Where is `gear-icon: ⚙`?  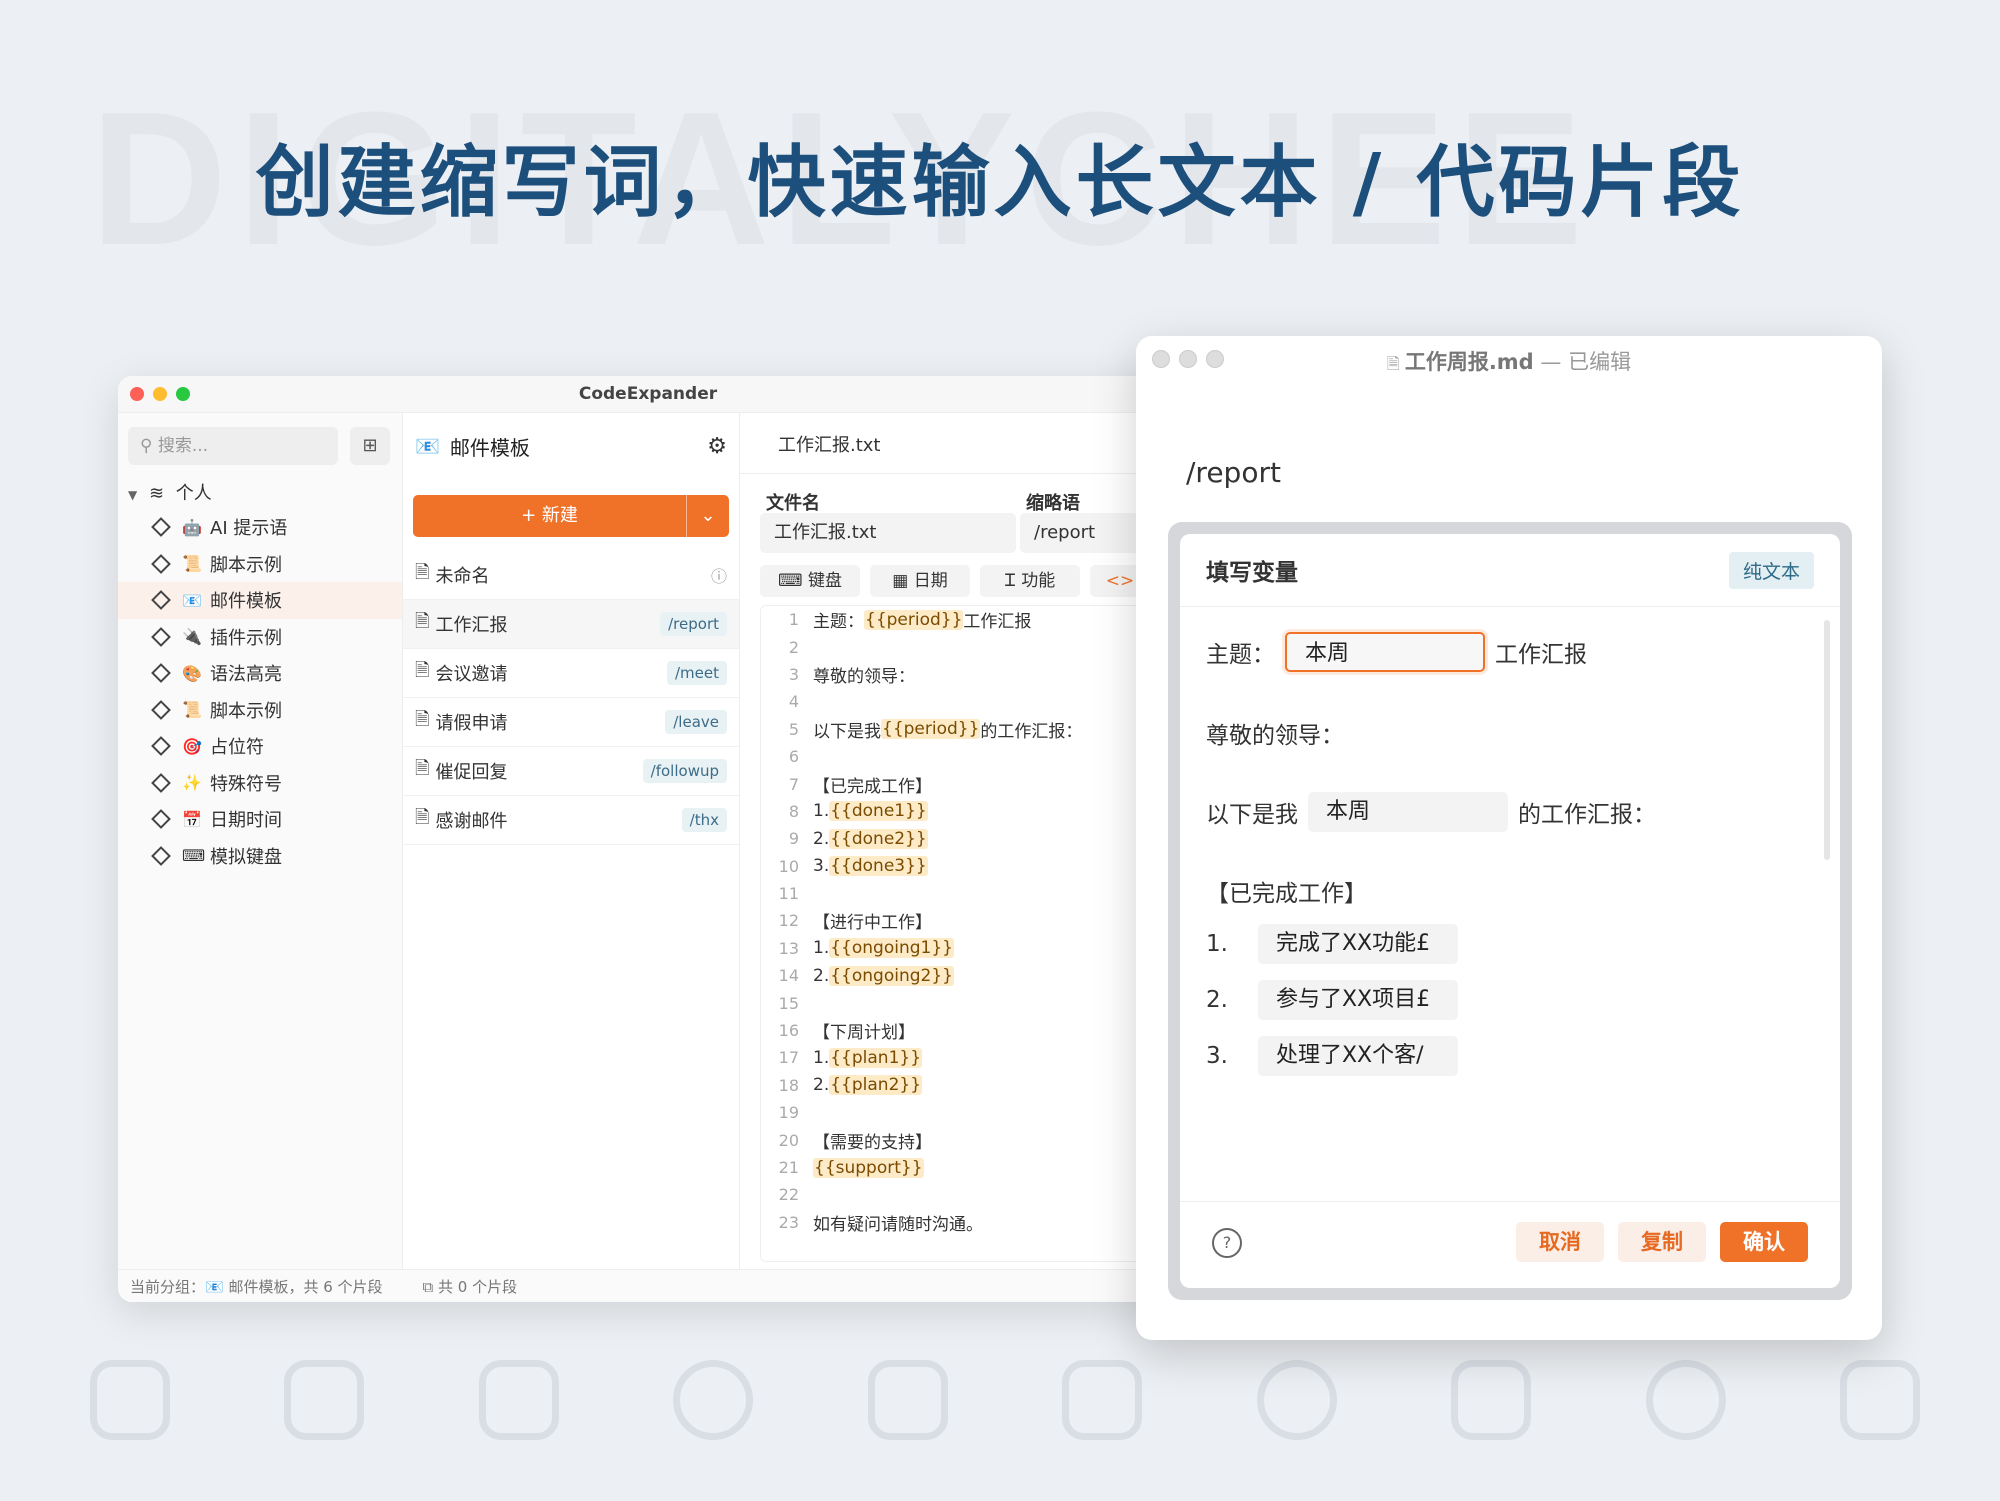 gear-icon: ⚙ is located at coordinates (717, 446).